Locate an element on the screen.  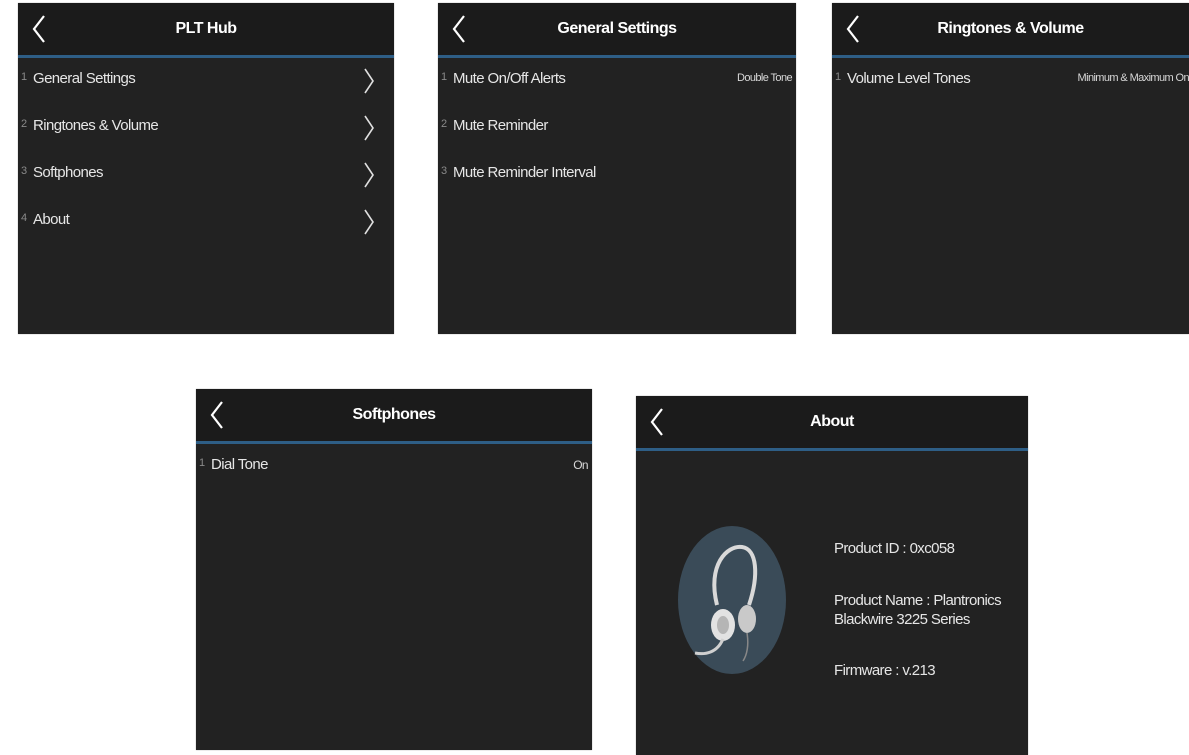
item-label: Dial Tone is located at coordinates (239, 464).